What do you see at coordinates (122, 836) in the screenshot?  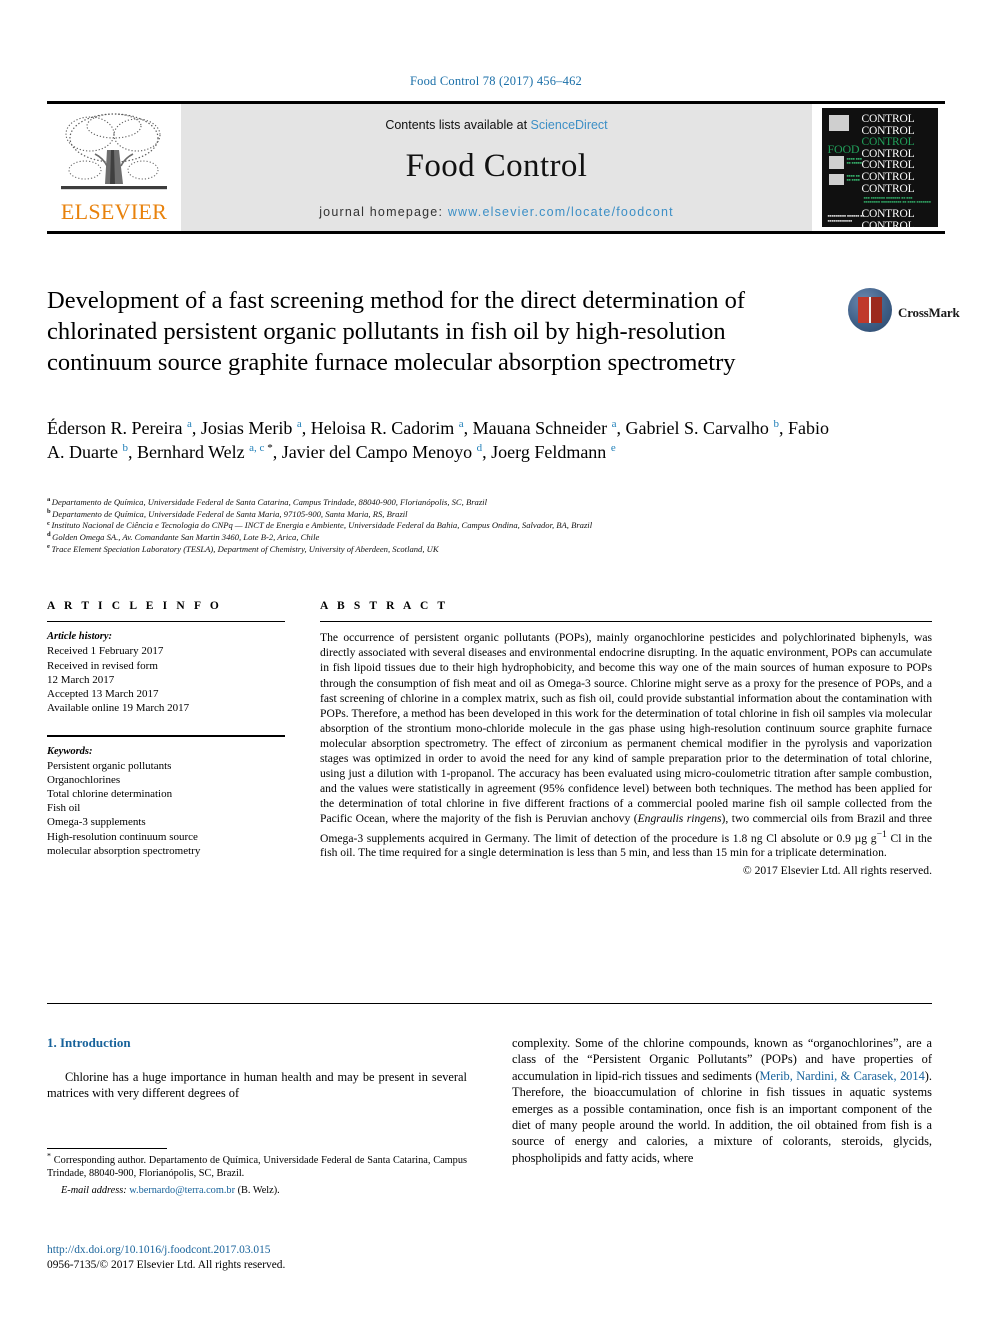 I see `keyword-item: High-resolution continuum source` at bounding box center [122, 836].